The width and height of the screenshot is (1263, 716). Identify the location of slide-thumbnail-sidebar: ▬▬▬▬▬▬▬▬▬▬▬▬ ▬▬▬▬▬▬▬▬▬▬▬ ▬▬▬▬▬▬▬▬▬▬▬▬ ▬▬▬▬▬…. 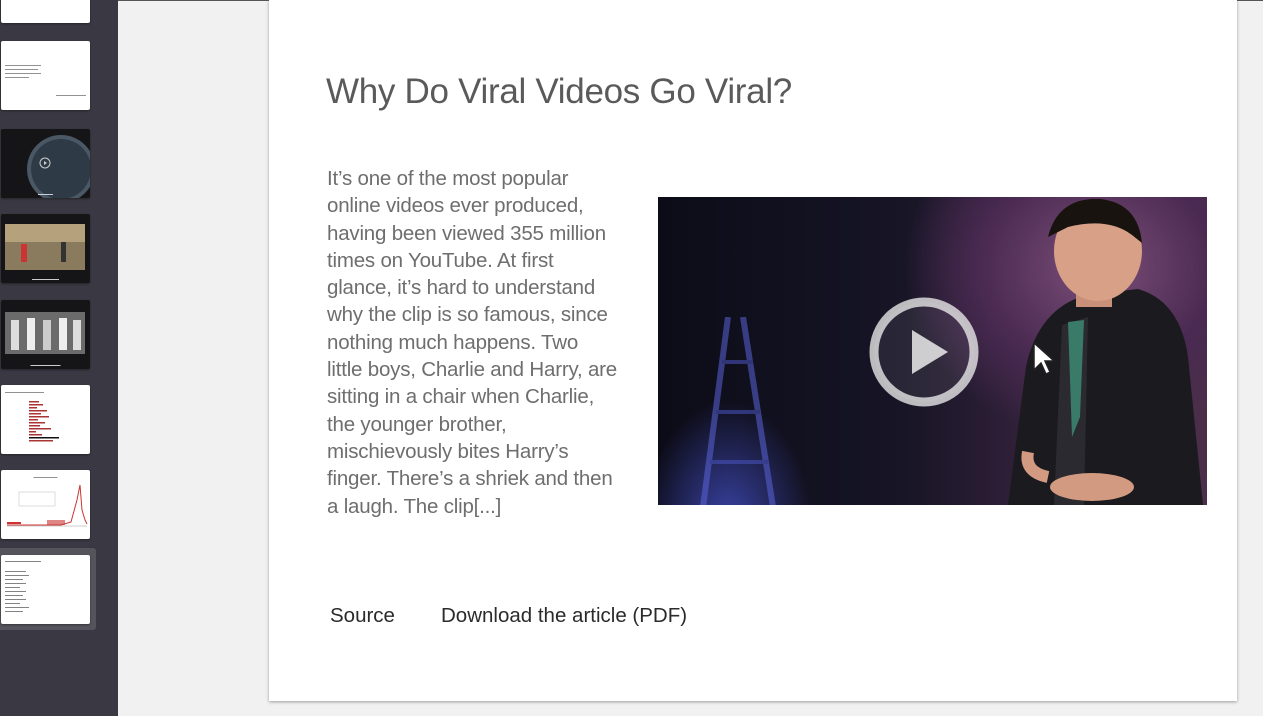
(59, 358).